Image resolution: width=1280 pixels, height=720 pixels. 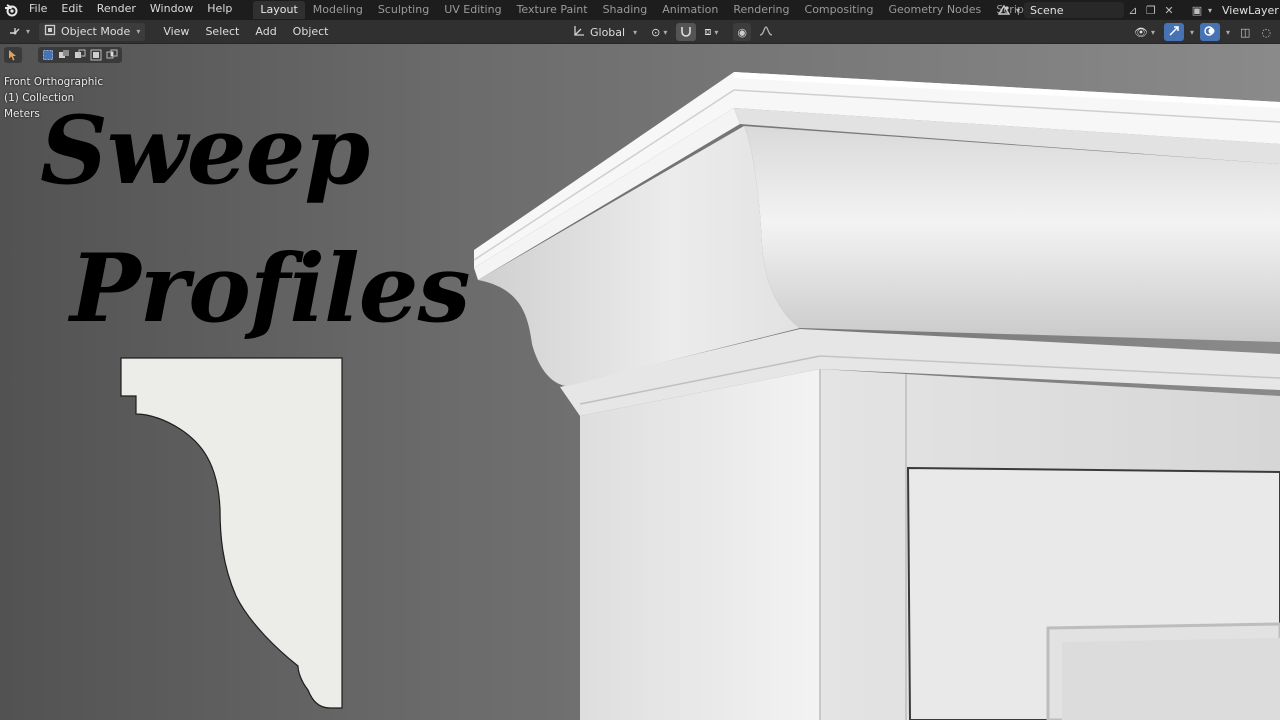 I want to click on falloff-dropdown, so click(x=765, y=32).